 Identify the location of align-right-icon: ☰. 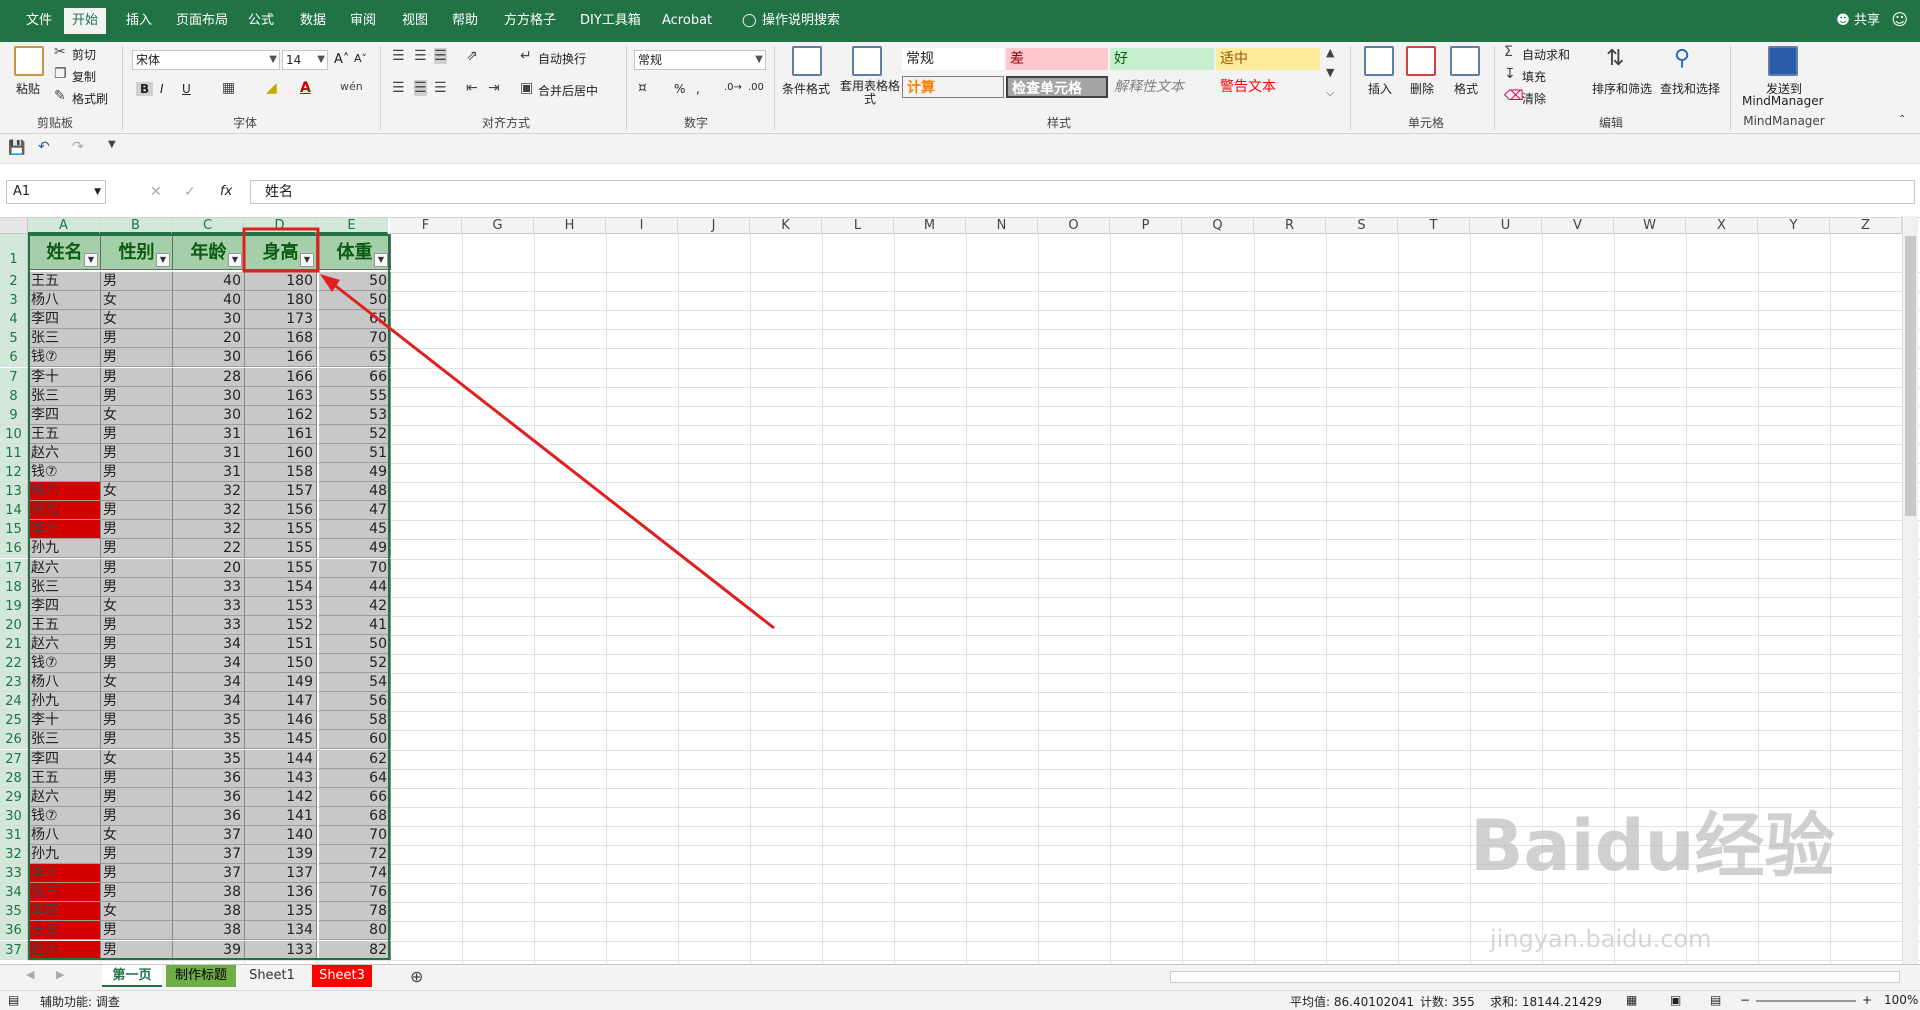
(440, 88).